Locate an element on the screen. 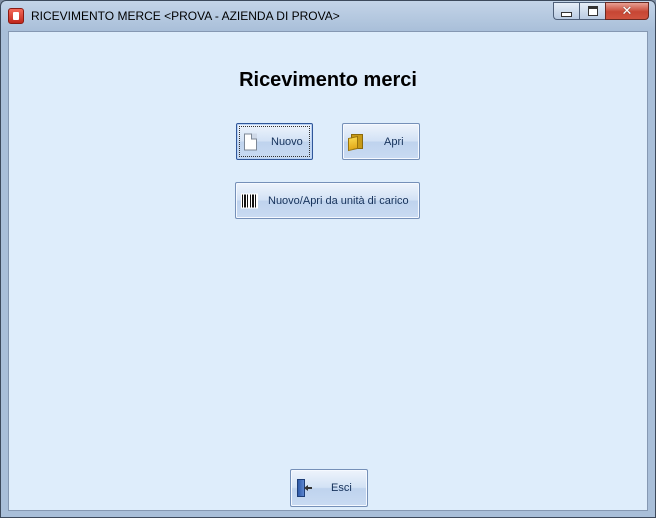  apri-button: Apri is located at coordinates (381, 141).